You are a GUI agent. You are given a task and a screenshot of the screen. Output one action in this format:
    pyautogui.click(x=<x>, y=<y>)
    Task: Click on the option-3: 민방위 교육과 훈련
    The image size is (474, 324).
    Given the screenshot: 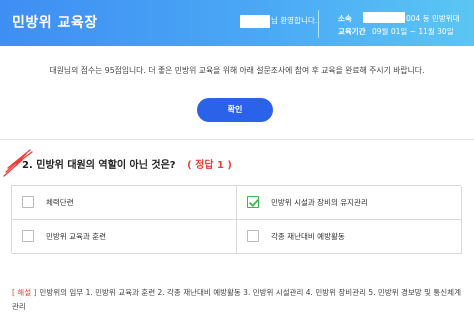 What is the action you would take?
    pyautogui.click(x=124, y=237)
    